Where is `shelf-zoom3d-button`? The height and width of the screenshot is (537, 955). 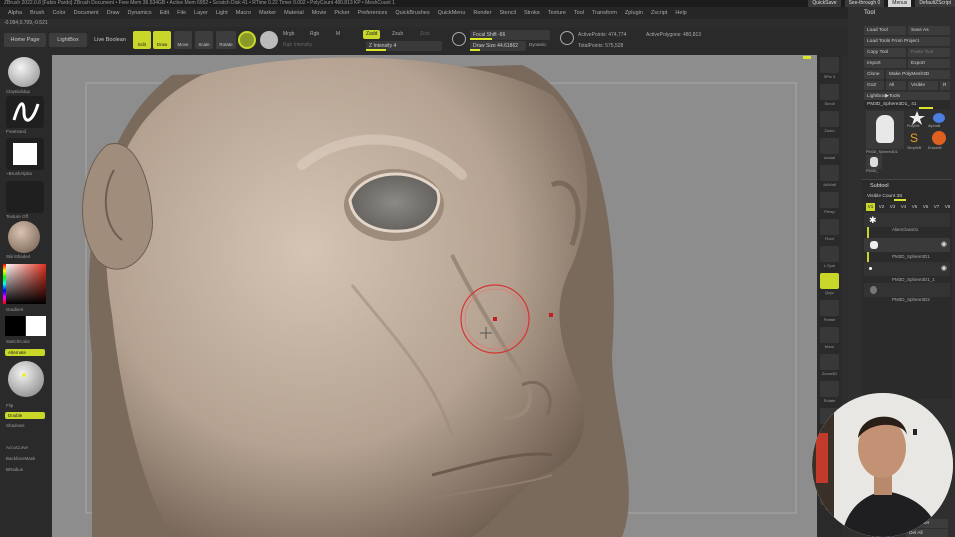
shelf-zoom3d-button is located at coordinates (829, 362).